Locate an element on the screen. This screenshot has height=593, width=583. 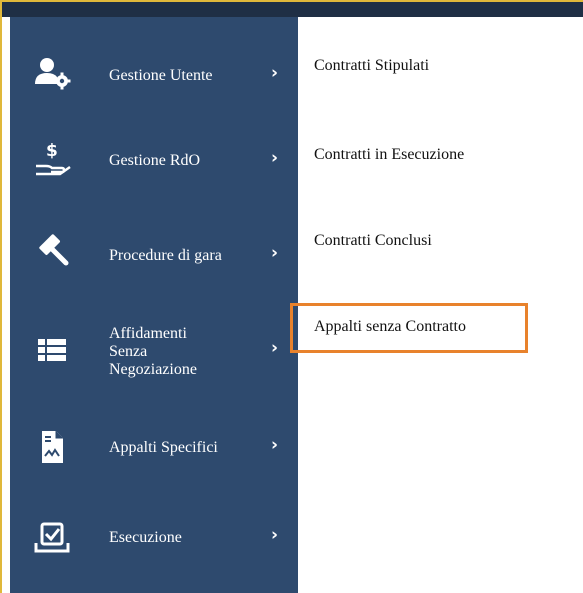
sidebar-item-affidamenti-senza-negoziazione: Affidamenti Senza Negoziazione › is located at coordinates (154, 354).